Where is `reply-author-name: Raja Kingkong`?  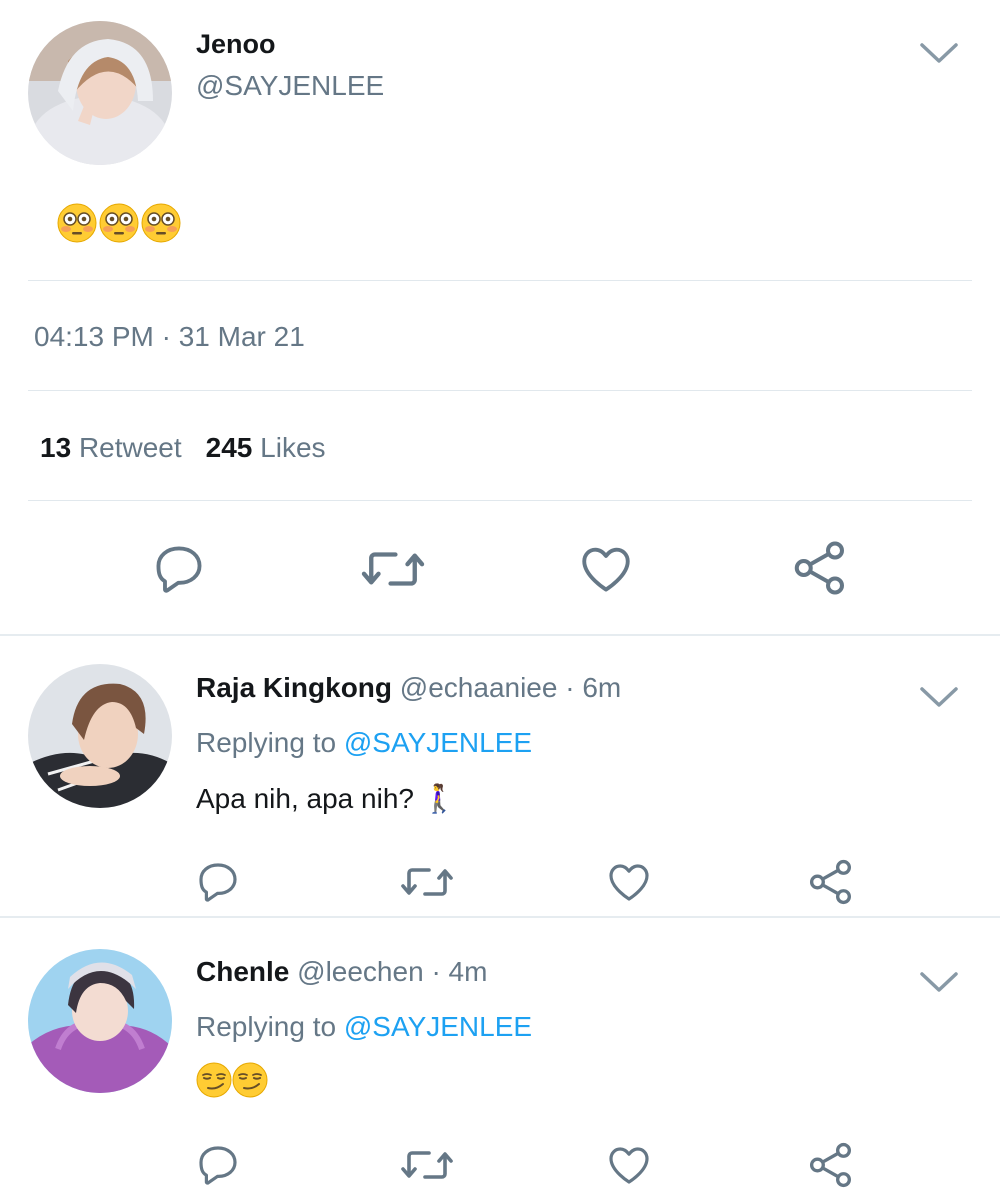 reply-author-name: Raja Kingkong is located at coordinates (294, 687).